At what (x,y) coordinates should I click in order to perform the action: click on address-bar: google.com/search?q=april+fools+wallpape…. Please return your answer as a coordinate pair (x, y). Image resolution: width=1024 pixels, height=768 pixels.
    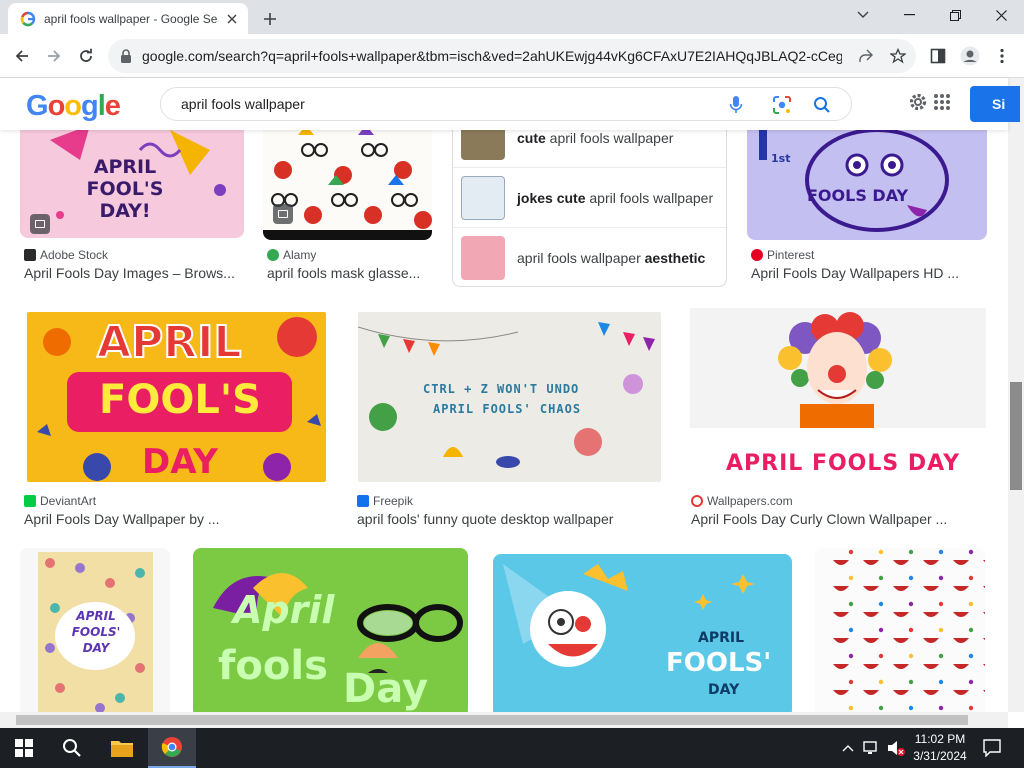
    Looking at the image, I should click on (512, 56).